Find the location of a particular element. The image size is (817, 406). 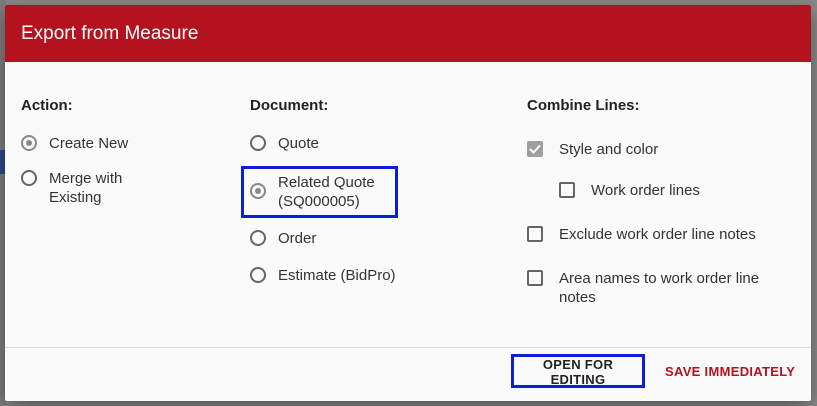

radio-create-new: Create New is located at coordinates (96, 143).